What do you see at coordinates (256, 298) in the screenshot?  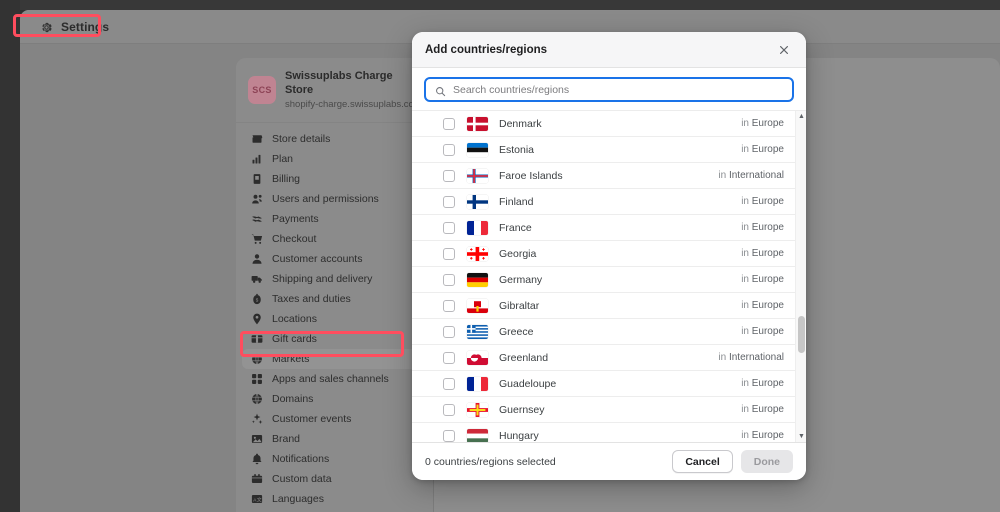 I see `tax-icon: $` at bounding box center [256, 298].